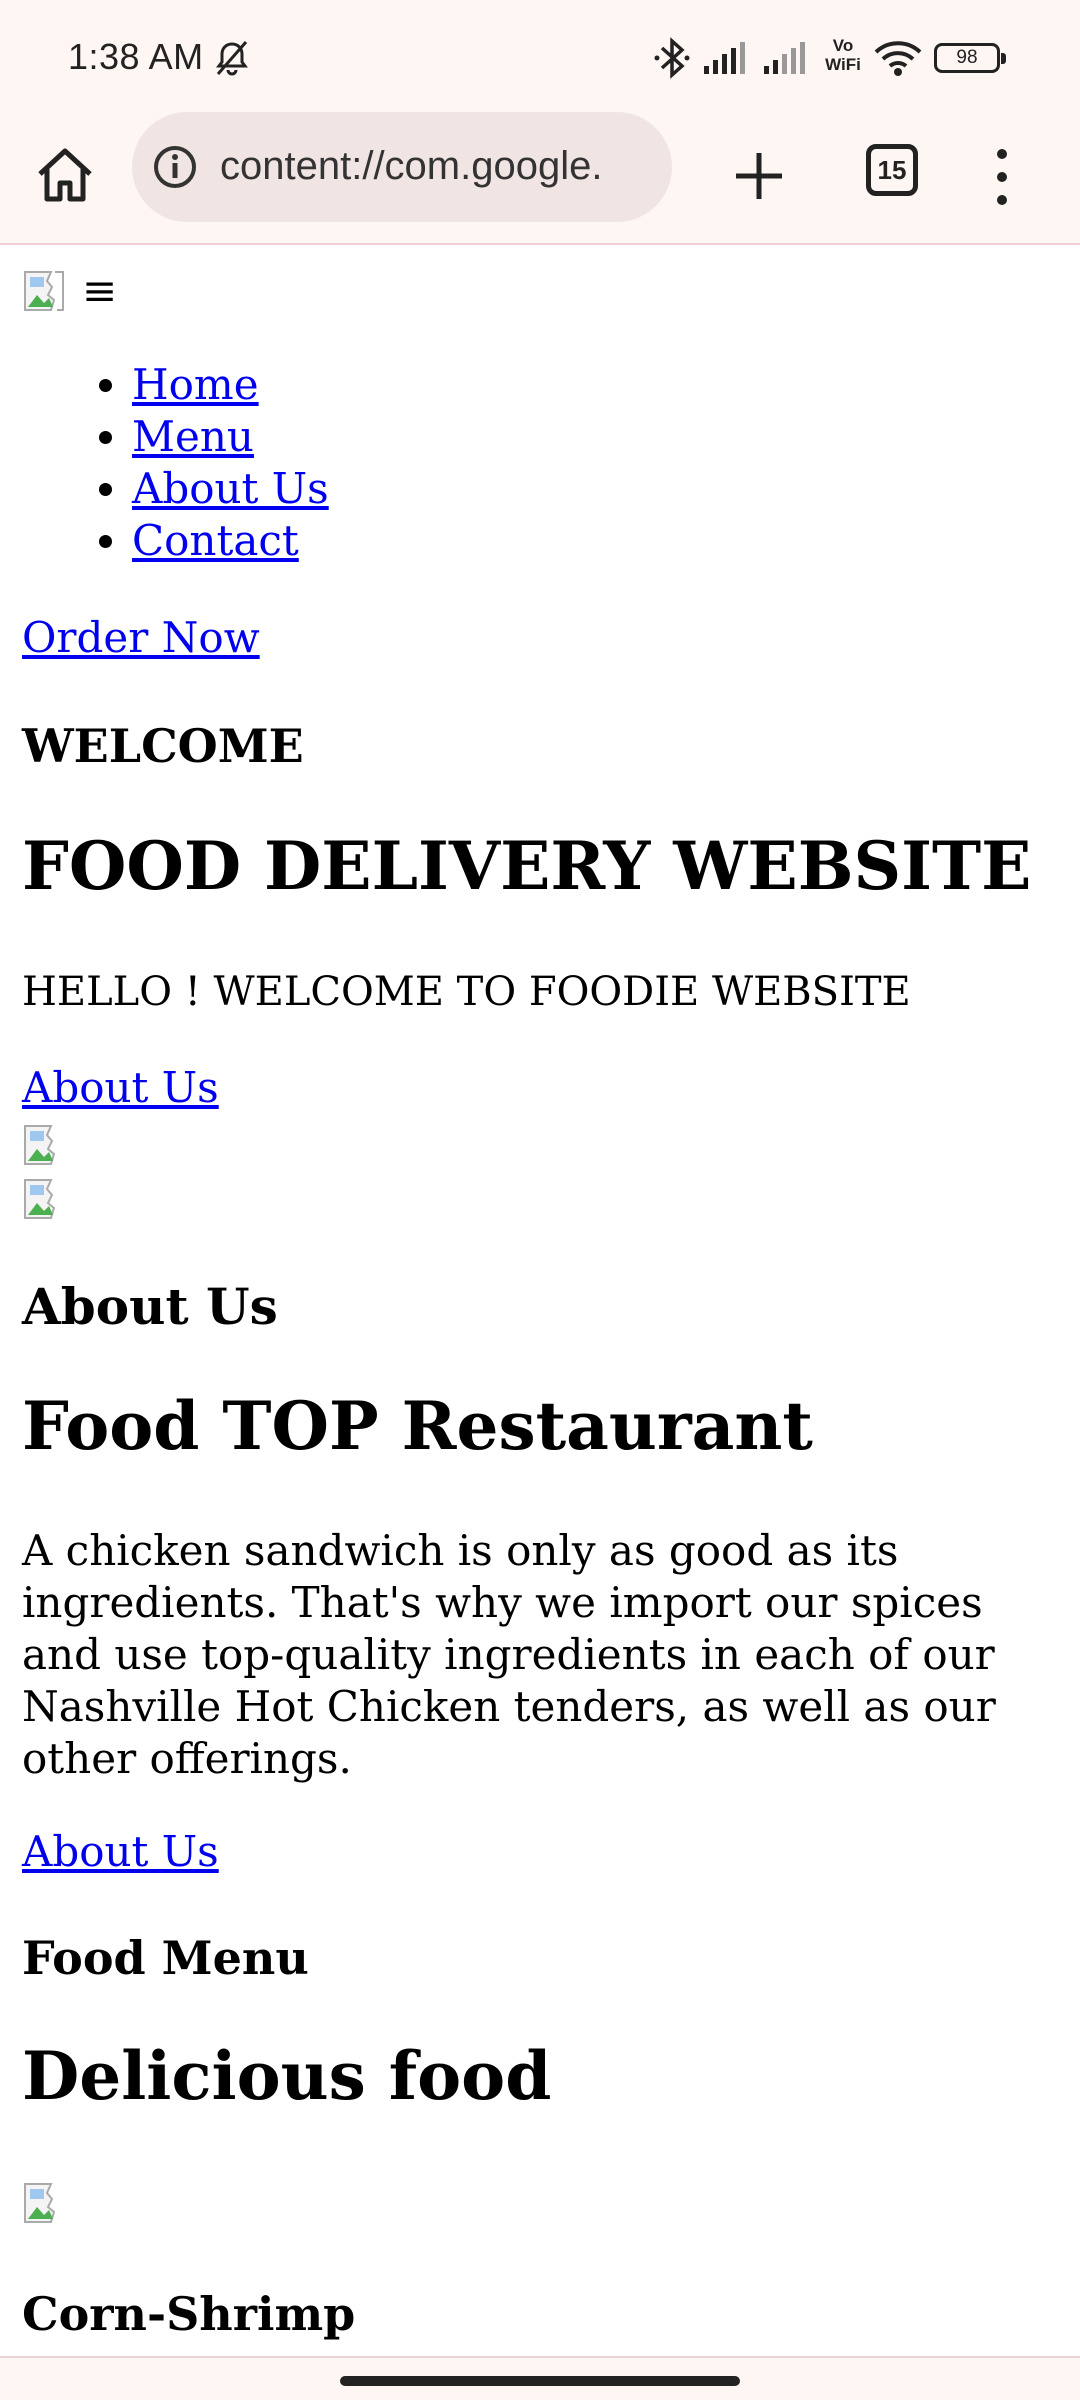  I want to click on menu-heading: Food Menu, so click(165, 1958).